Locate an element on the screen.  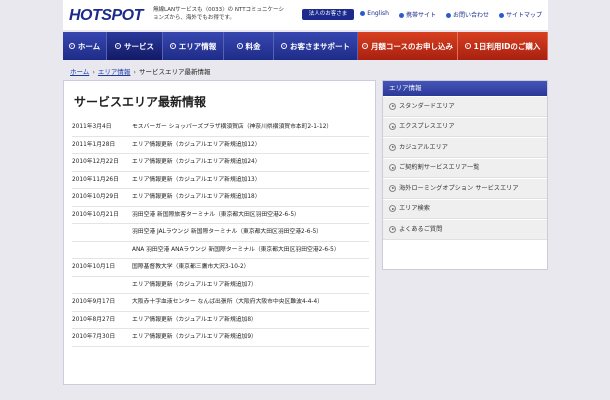
news-row: 2010年11月26日 エリア情報更新（カジュアルエリア新規追加13） is located at coordinates (220, 180).